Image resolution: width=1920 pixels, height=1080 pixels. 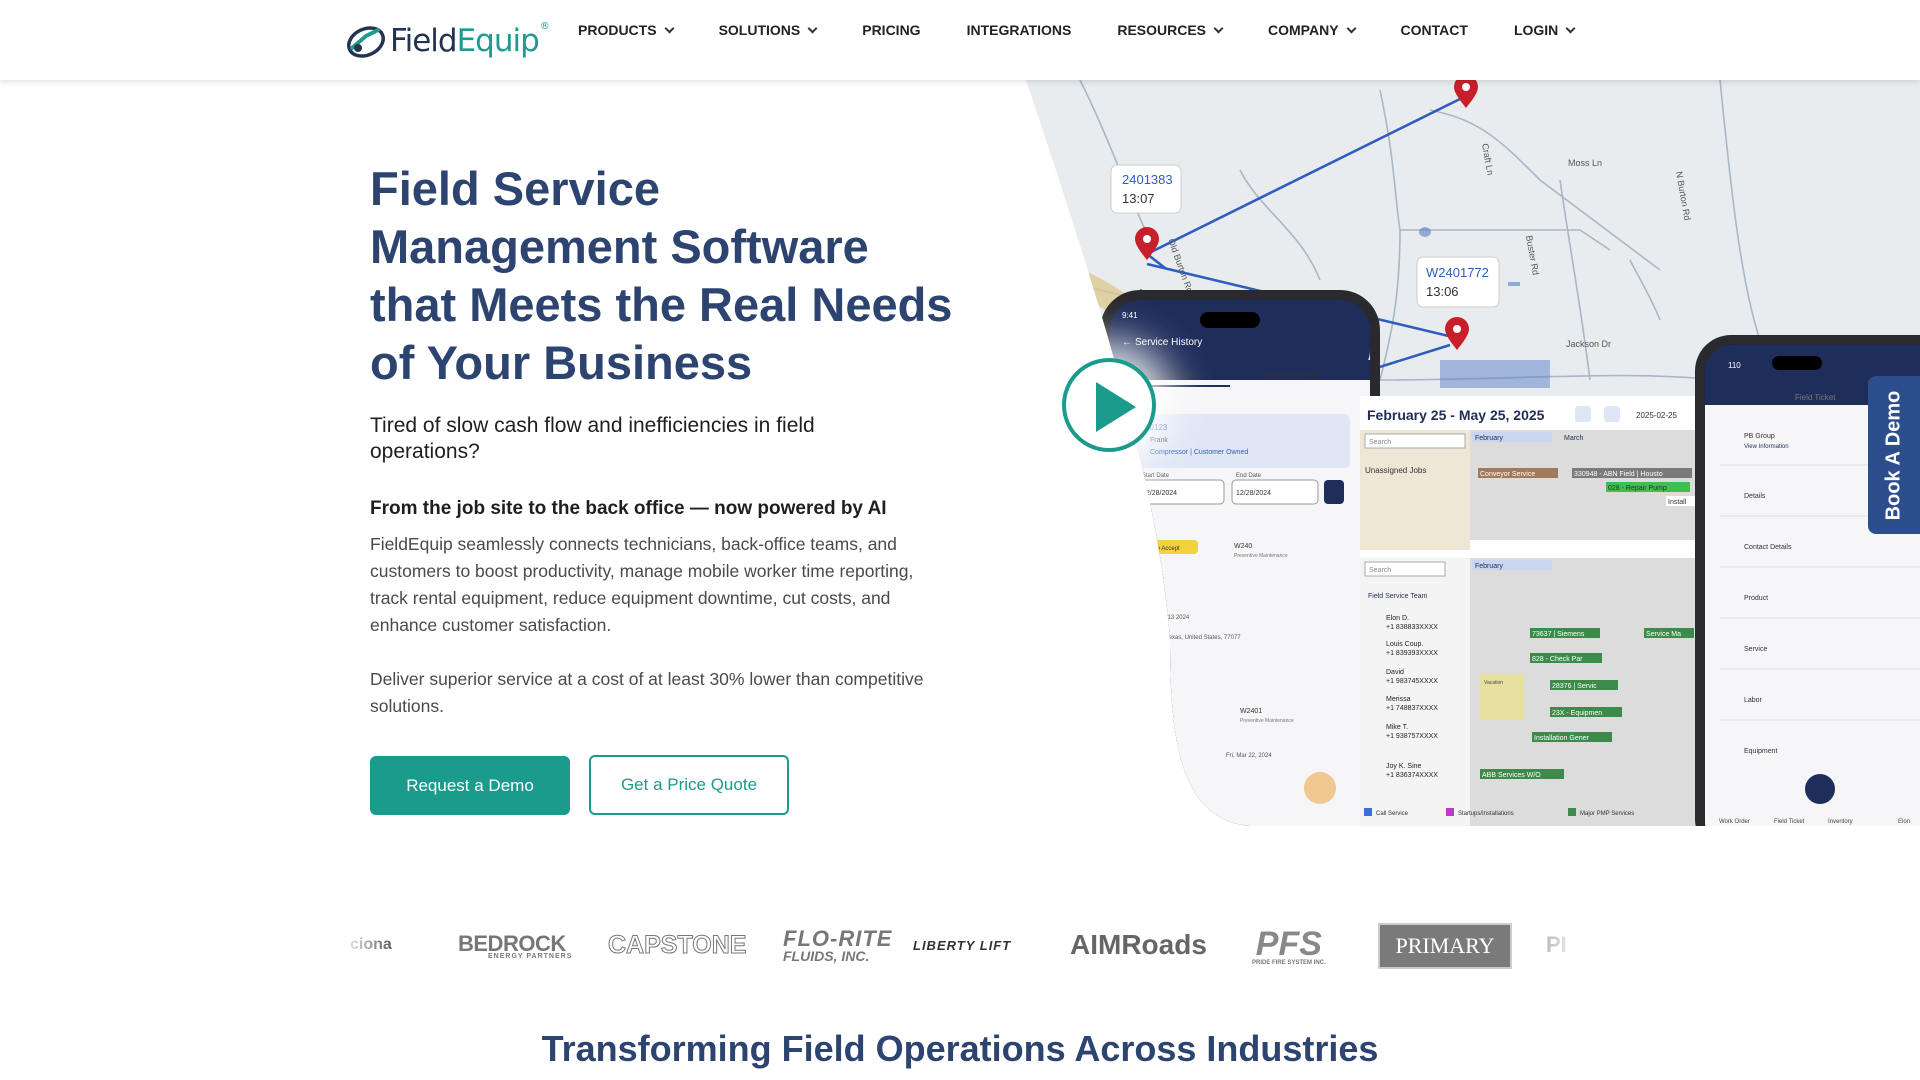 What do you see at coordinates (1558, 634) in the screenshot?
I see `scheduler-job: 73637 | Siemens` at bounding box center [1558, 634].